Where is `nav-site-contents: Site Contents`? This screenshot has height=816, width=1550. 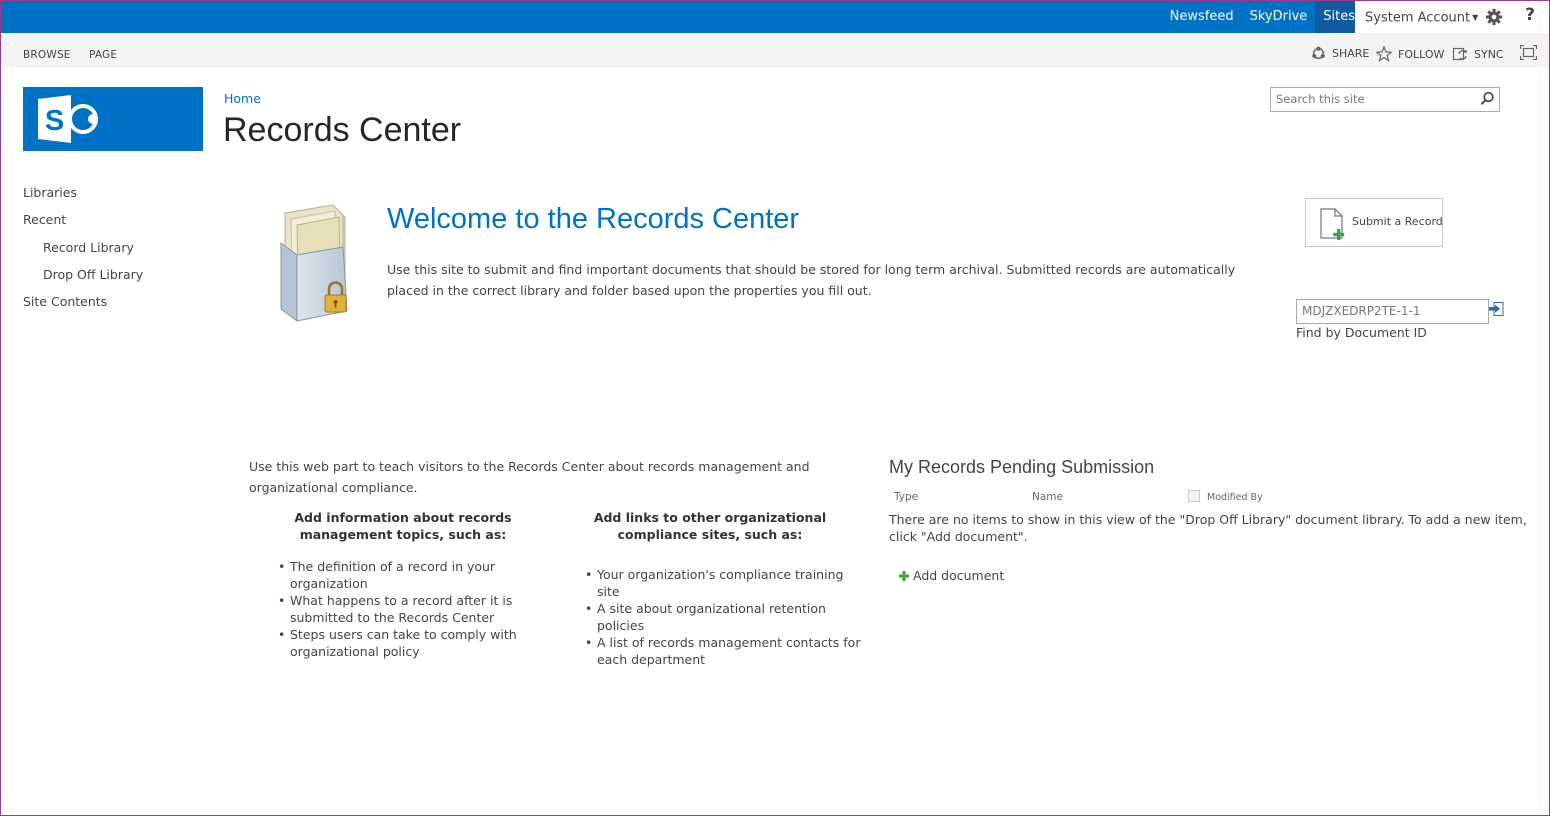 nav-site-contents: Site Contents is located at coordinates (65, 301).